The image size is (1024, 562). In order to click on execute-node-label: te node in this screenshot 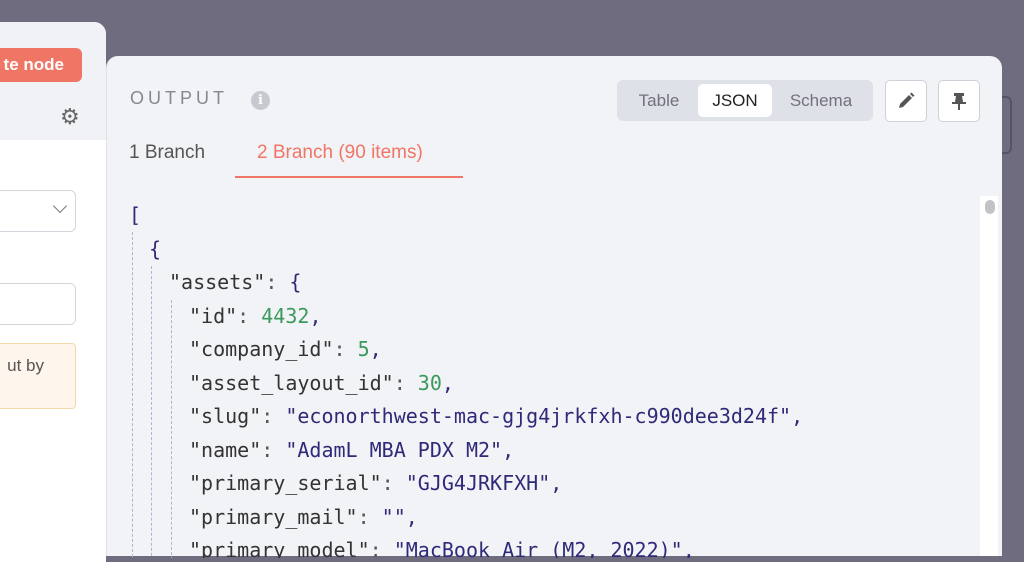, I will do `click(33, 64)`.